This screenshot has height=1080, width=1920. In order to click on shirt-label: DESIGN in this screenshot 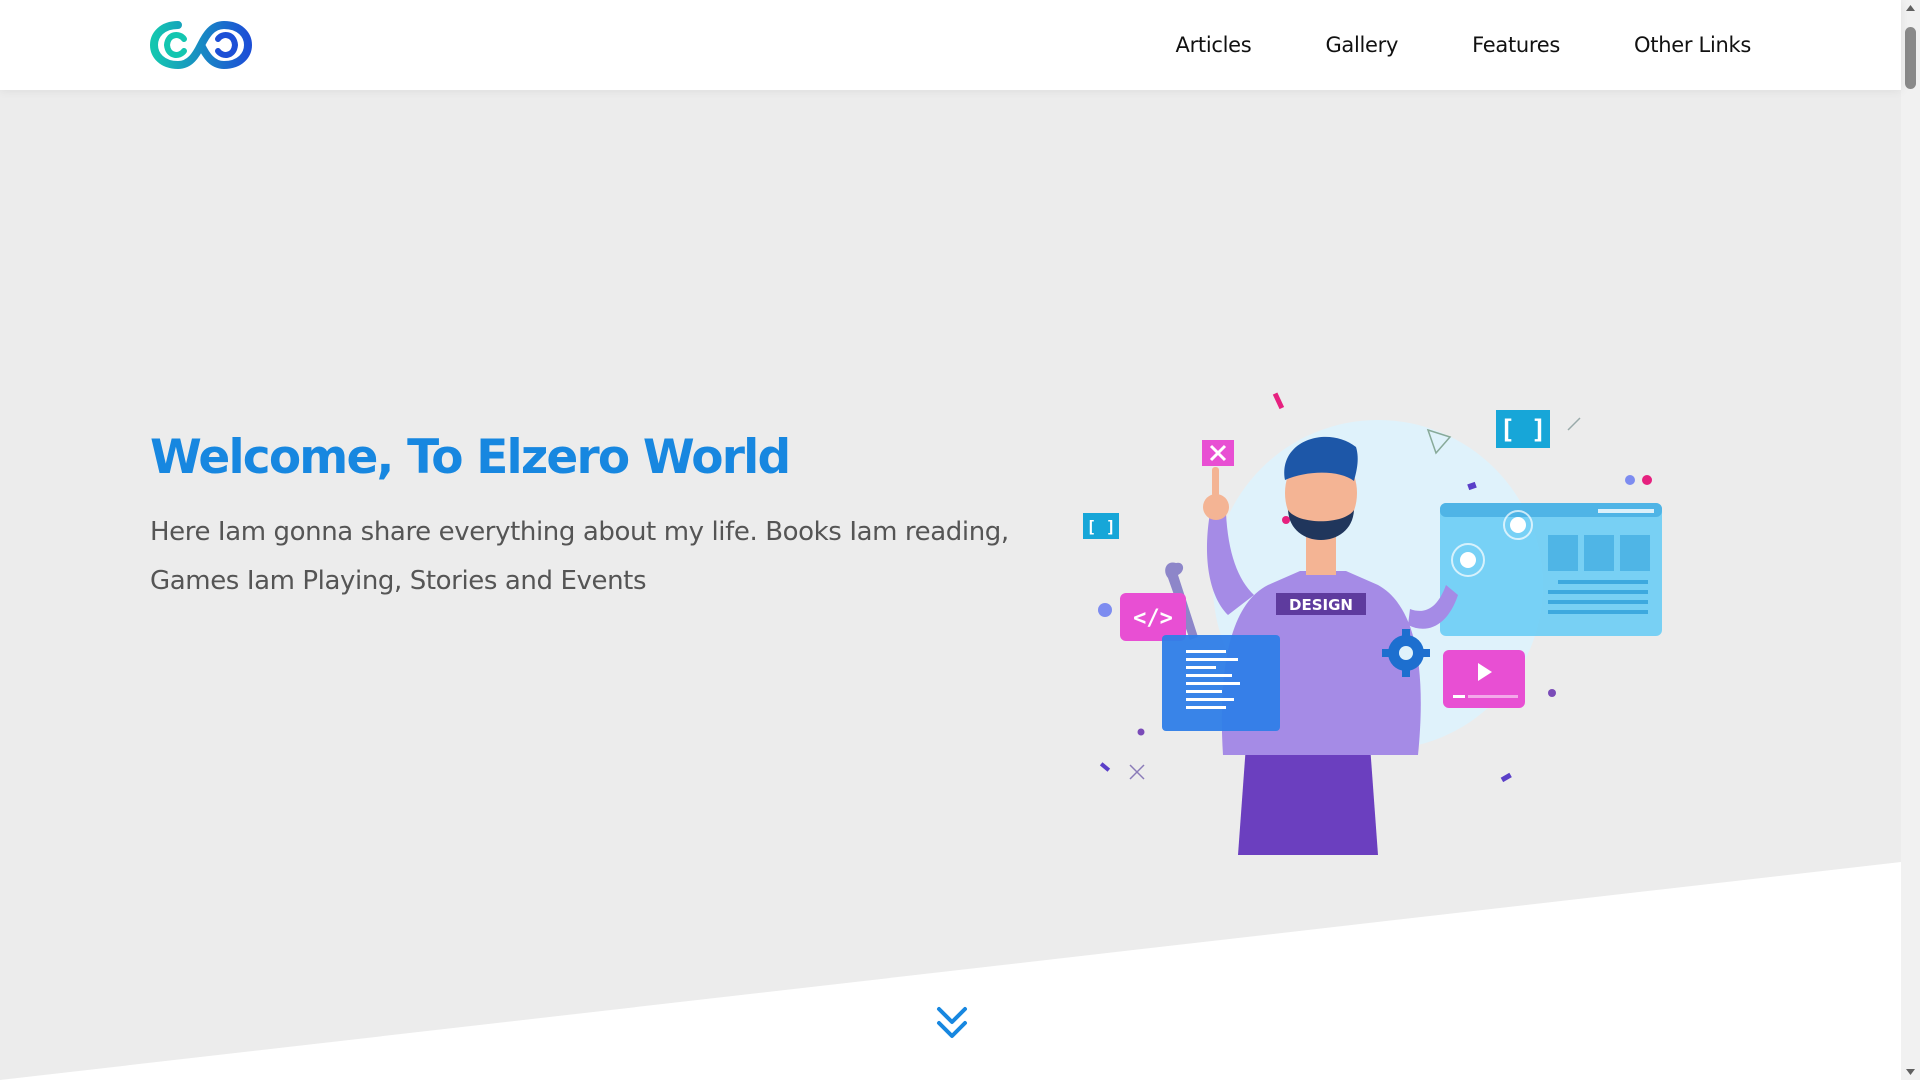, I will do `click(1321, 605)`.